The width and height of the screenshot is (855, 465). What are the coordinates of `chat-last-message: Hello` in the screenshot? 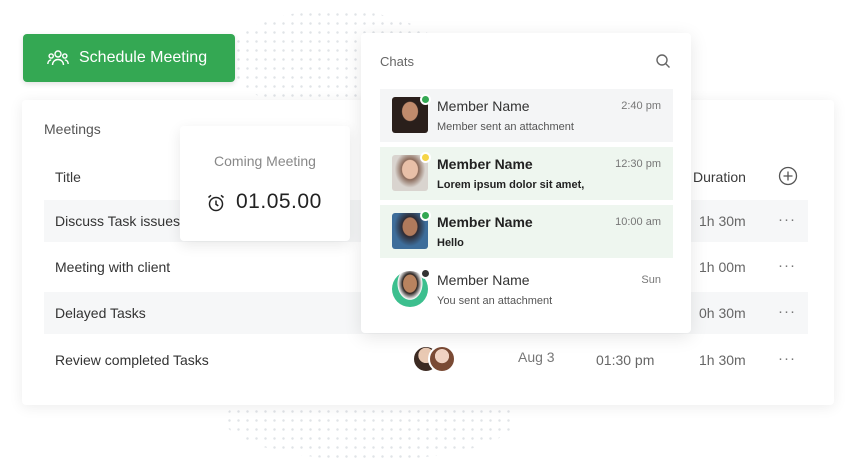 It's located at (450, 243).